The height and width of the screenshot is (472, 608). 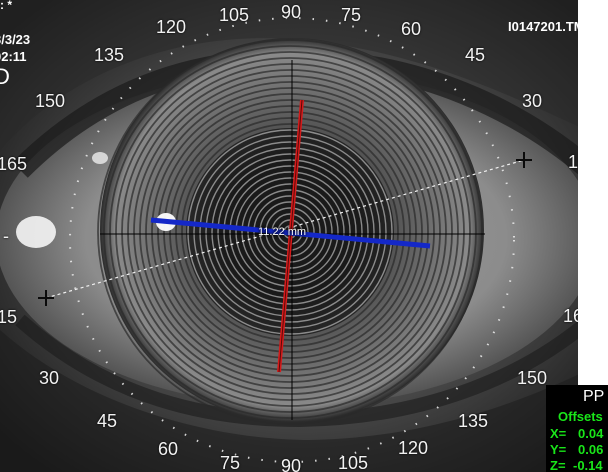 What do you see at coordinates (14, 164) in the screenshot?
I see `angle-label: 165` at bounding box center [14, 164].